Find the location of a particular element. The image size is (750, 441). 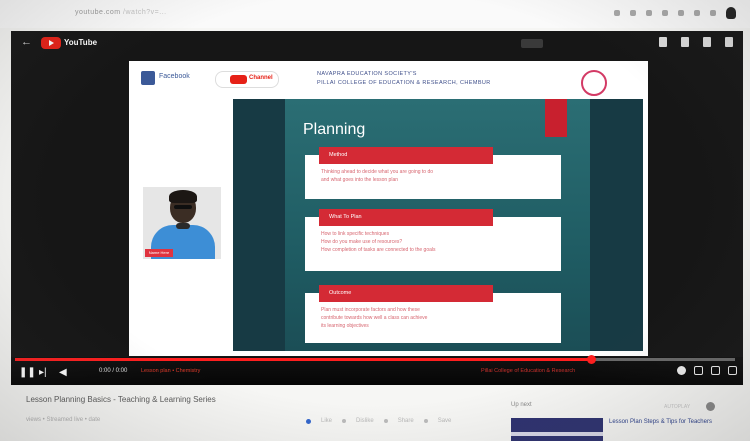

header-actions is located at coordinates (696, 42).